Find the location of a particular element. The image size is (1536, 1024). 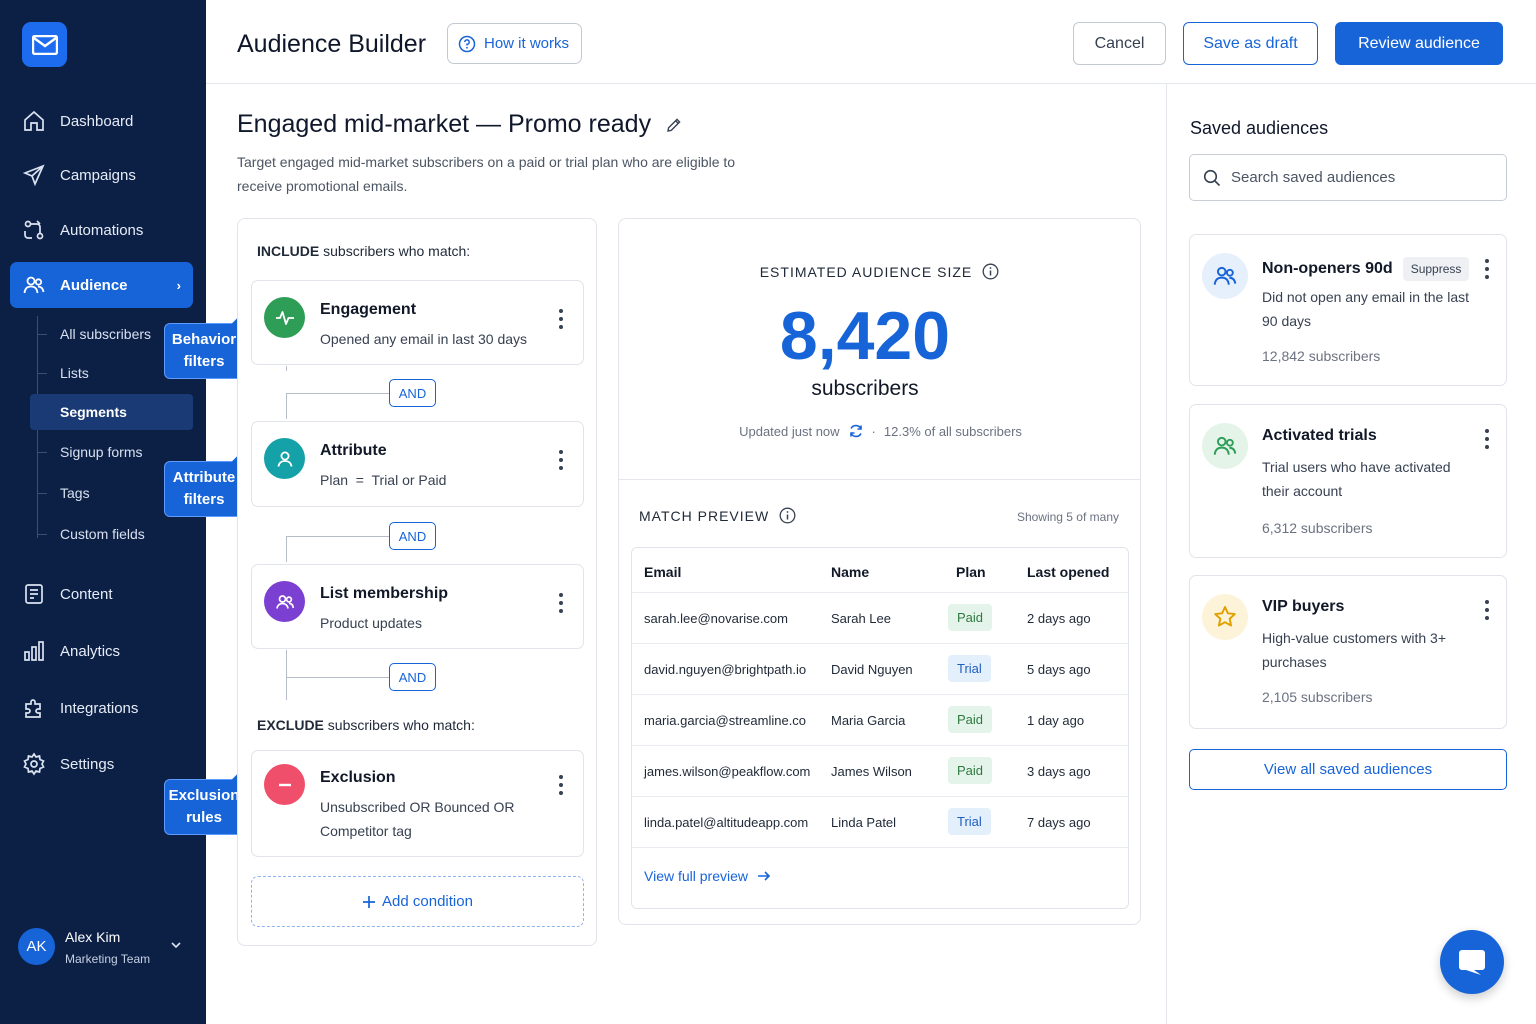

star-icon is located at coordinates (1225, 617).